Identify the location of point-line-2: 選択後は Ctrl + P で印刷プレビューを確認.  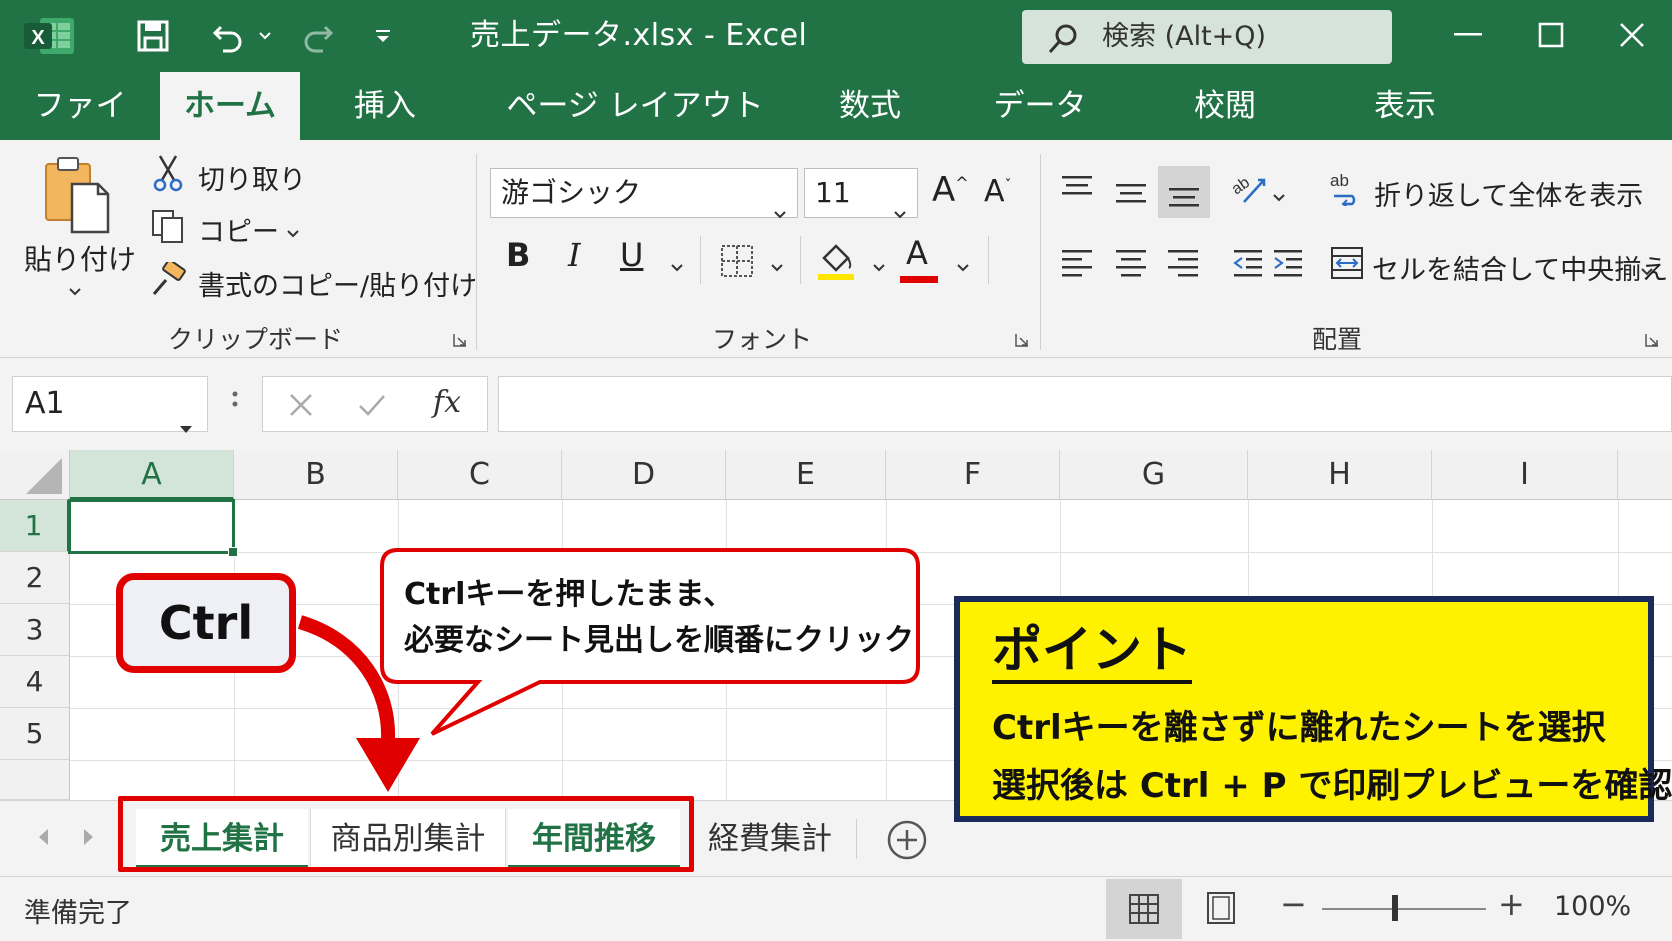
(1332, 786).